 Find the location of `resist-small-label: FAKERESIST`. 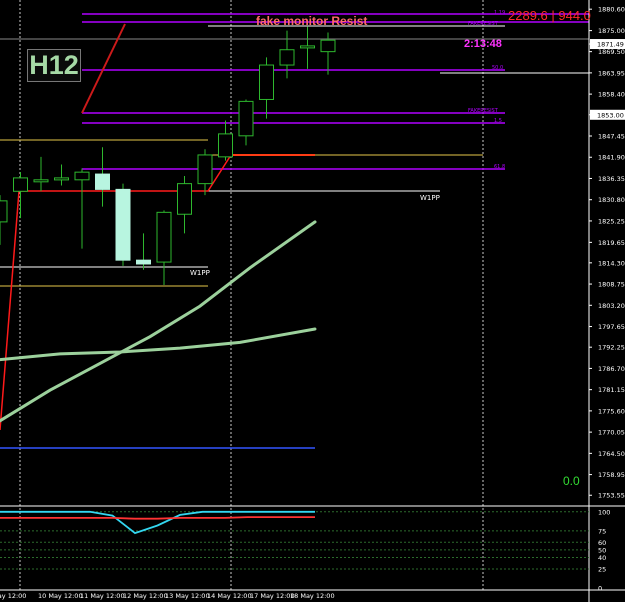

resist-small-label: FAKERESIST is located at coordinates (483, 24).